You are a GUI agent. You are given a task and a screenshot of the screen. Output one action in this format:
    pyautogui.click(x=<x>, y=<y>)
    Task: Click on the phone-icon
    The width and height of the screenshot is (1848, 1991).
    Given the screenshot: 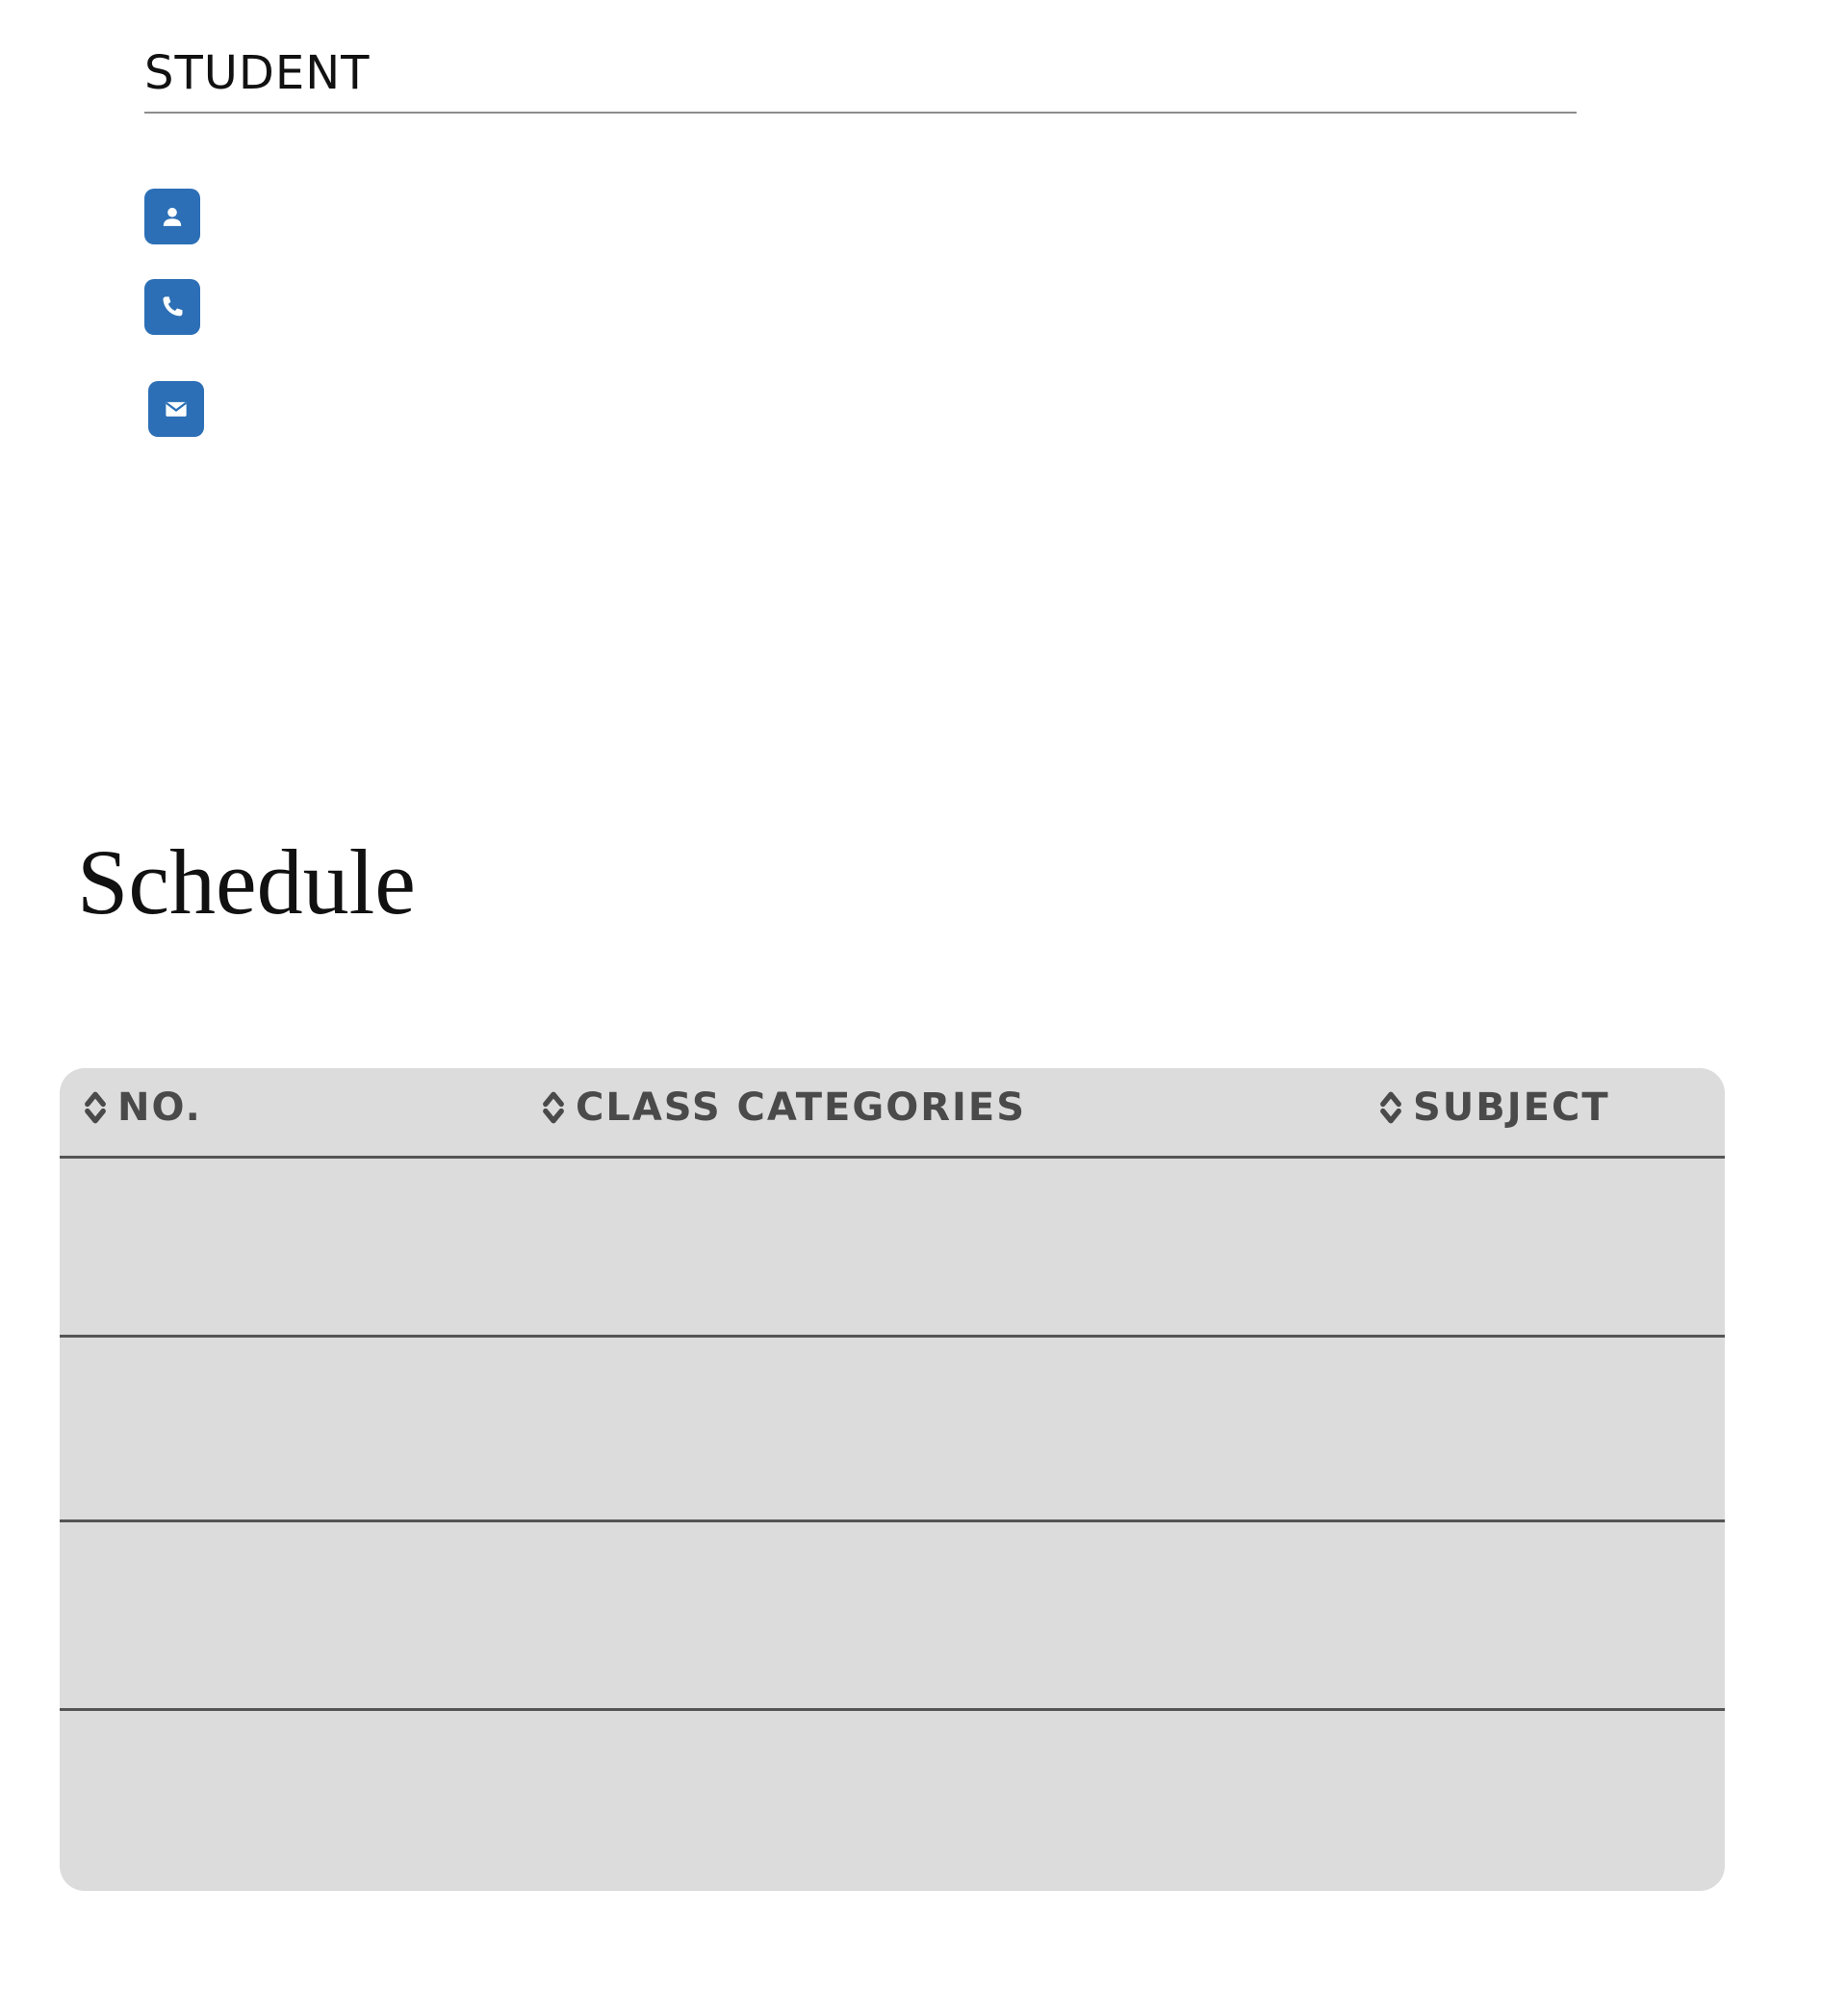 What is the action you would take?
    pyautogui.click(x=172, y=307)
    